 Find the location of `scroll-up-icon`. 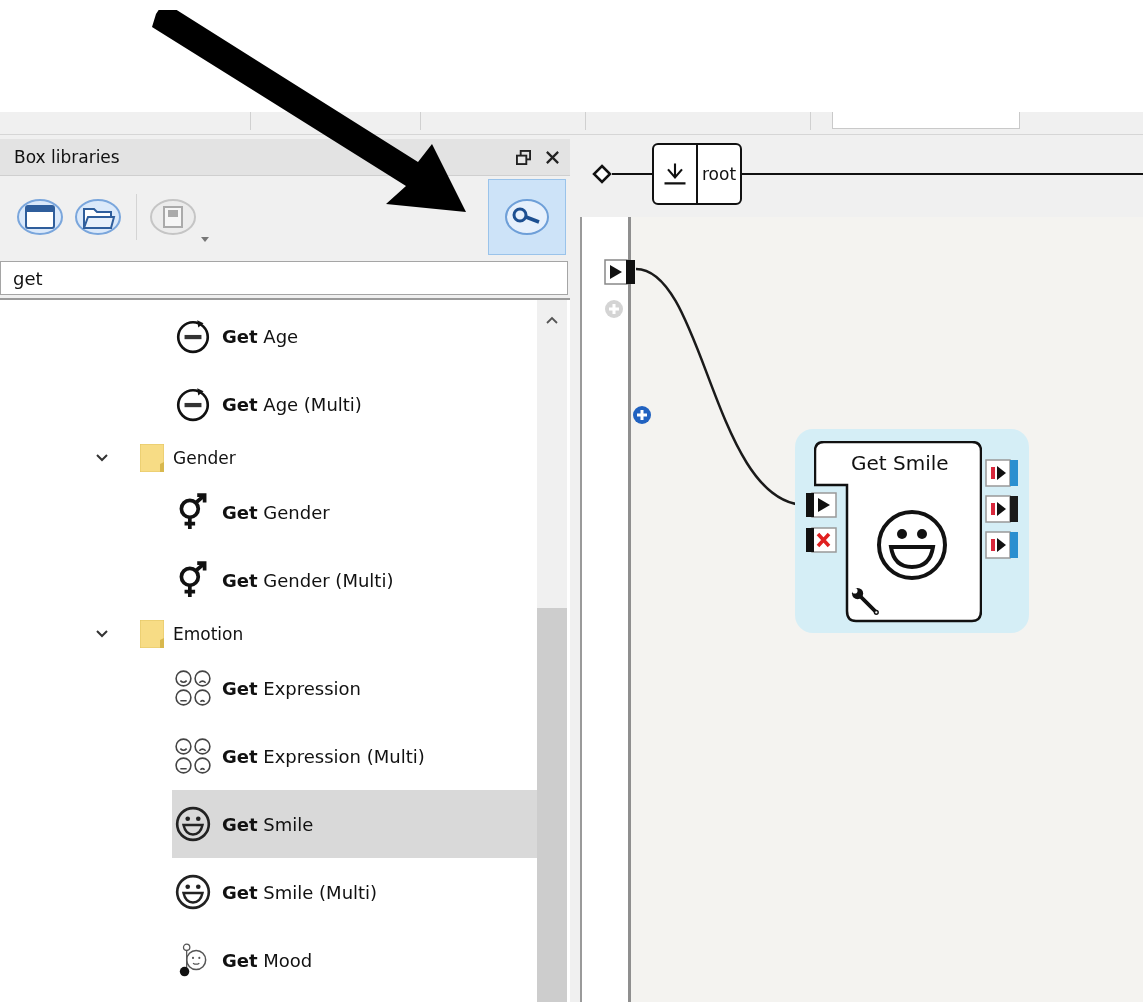

scroll-up-icon is located at coordinates (552, 320).